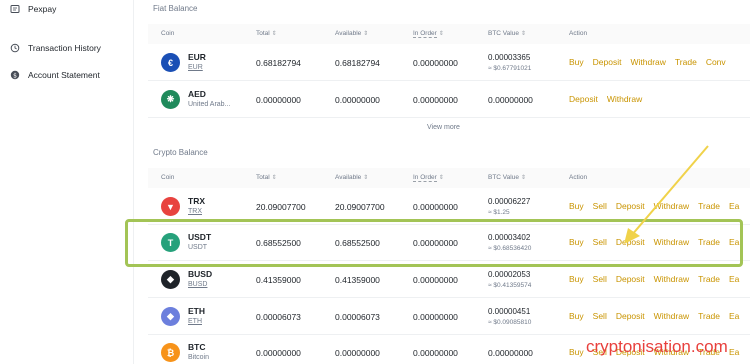  What do you see at coordinates (15, 9) in the screenshot?
I see `card-icon` at bounding box center [15, 9].